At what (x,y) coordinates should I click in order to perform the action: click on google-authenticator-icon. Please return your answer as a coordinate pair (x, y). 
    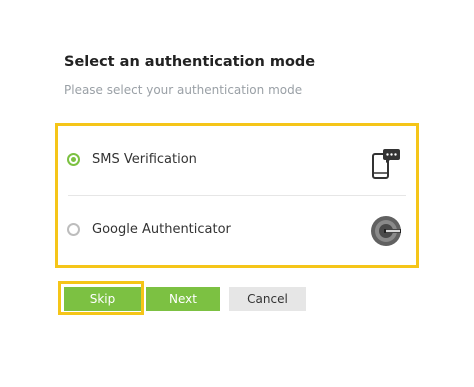
    Looking at the image, I should click on (386, 231).